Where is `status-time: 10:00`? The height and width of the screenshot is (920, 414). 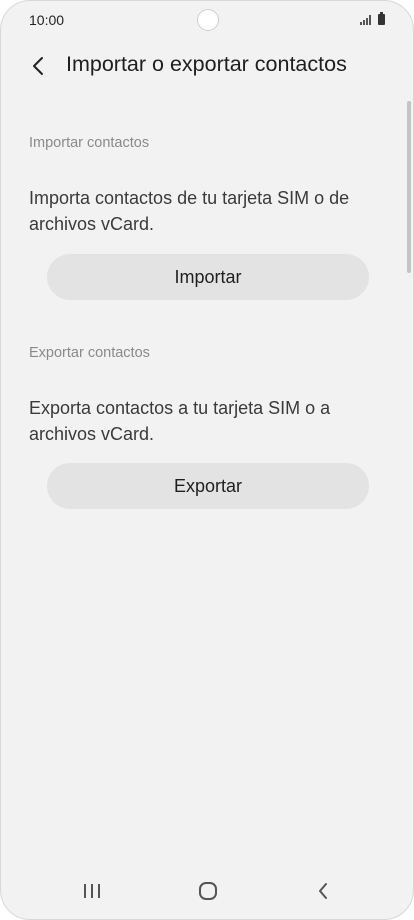
status-time: 10:00 is located at coordinates (47, 20).